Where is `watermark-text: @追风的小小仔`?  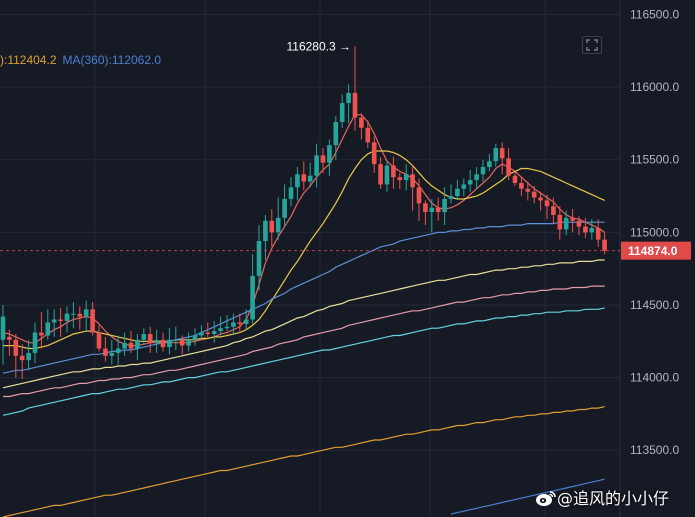 watermark-text: @追风的小小仔 is located at coordinates (613, 498).